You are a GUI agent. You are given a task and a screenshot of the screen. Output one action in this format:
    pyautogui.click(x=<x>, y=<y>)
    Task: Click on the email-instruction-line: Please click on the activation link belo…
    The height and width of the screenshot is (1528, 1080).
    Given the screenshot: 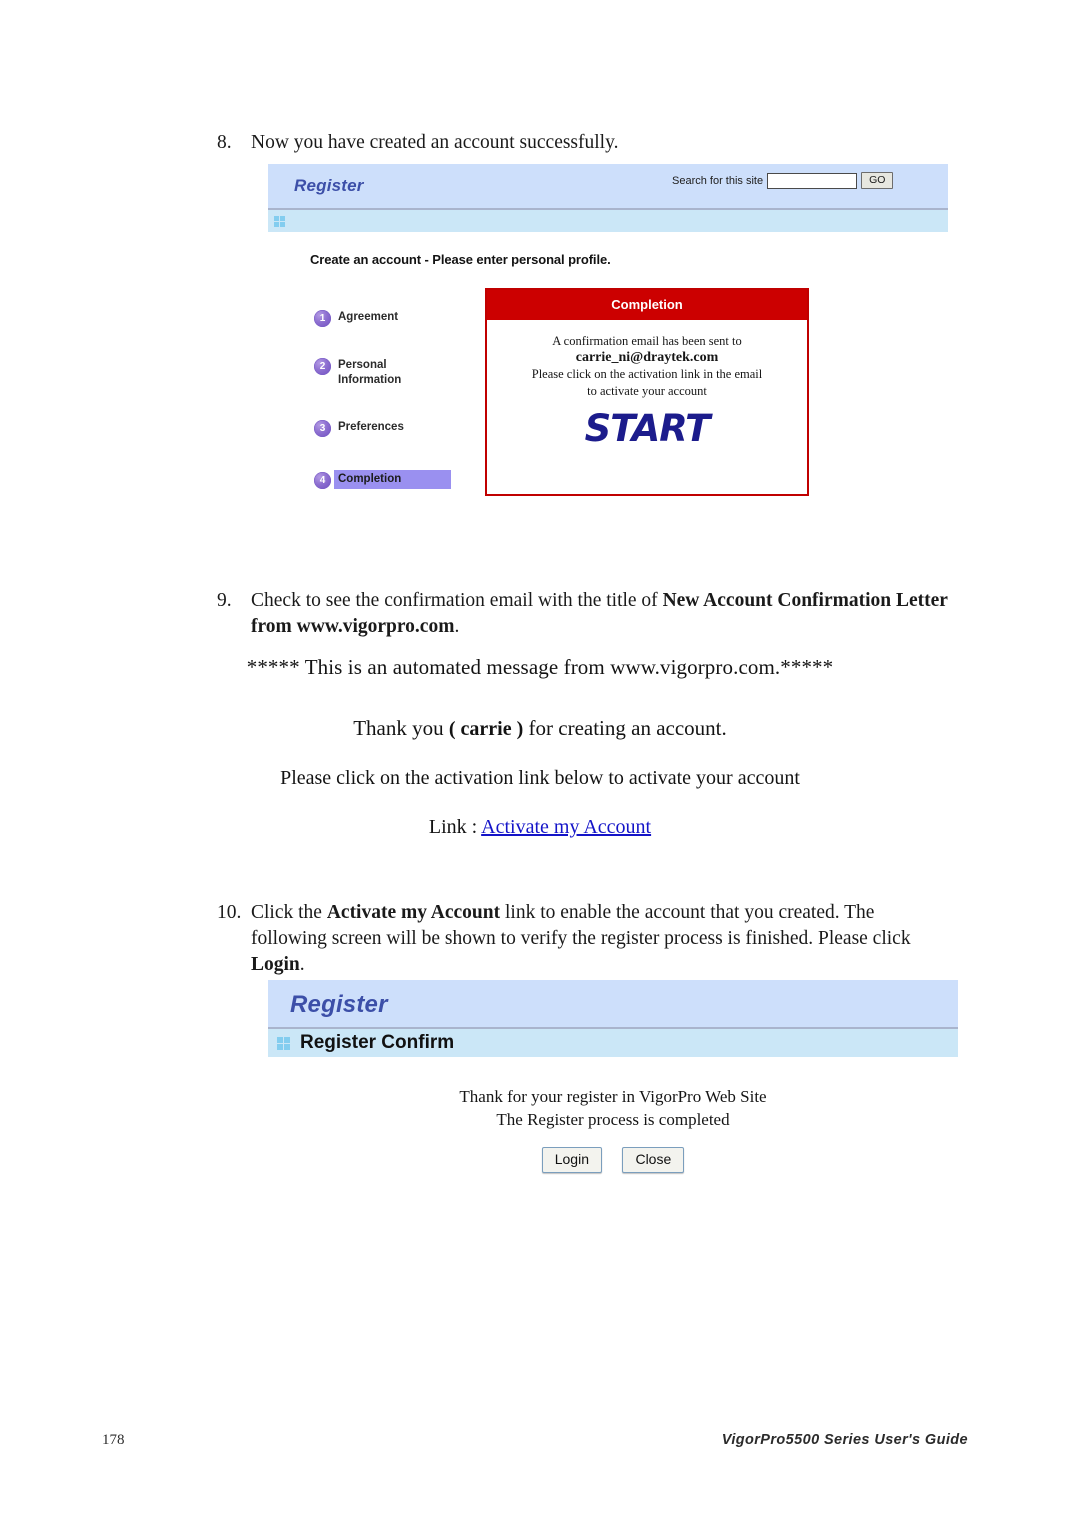 What is the action you would take?
    pyautogui.click(x=540, y=778)
    